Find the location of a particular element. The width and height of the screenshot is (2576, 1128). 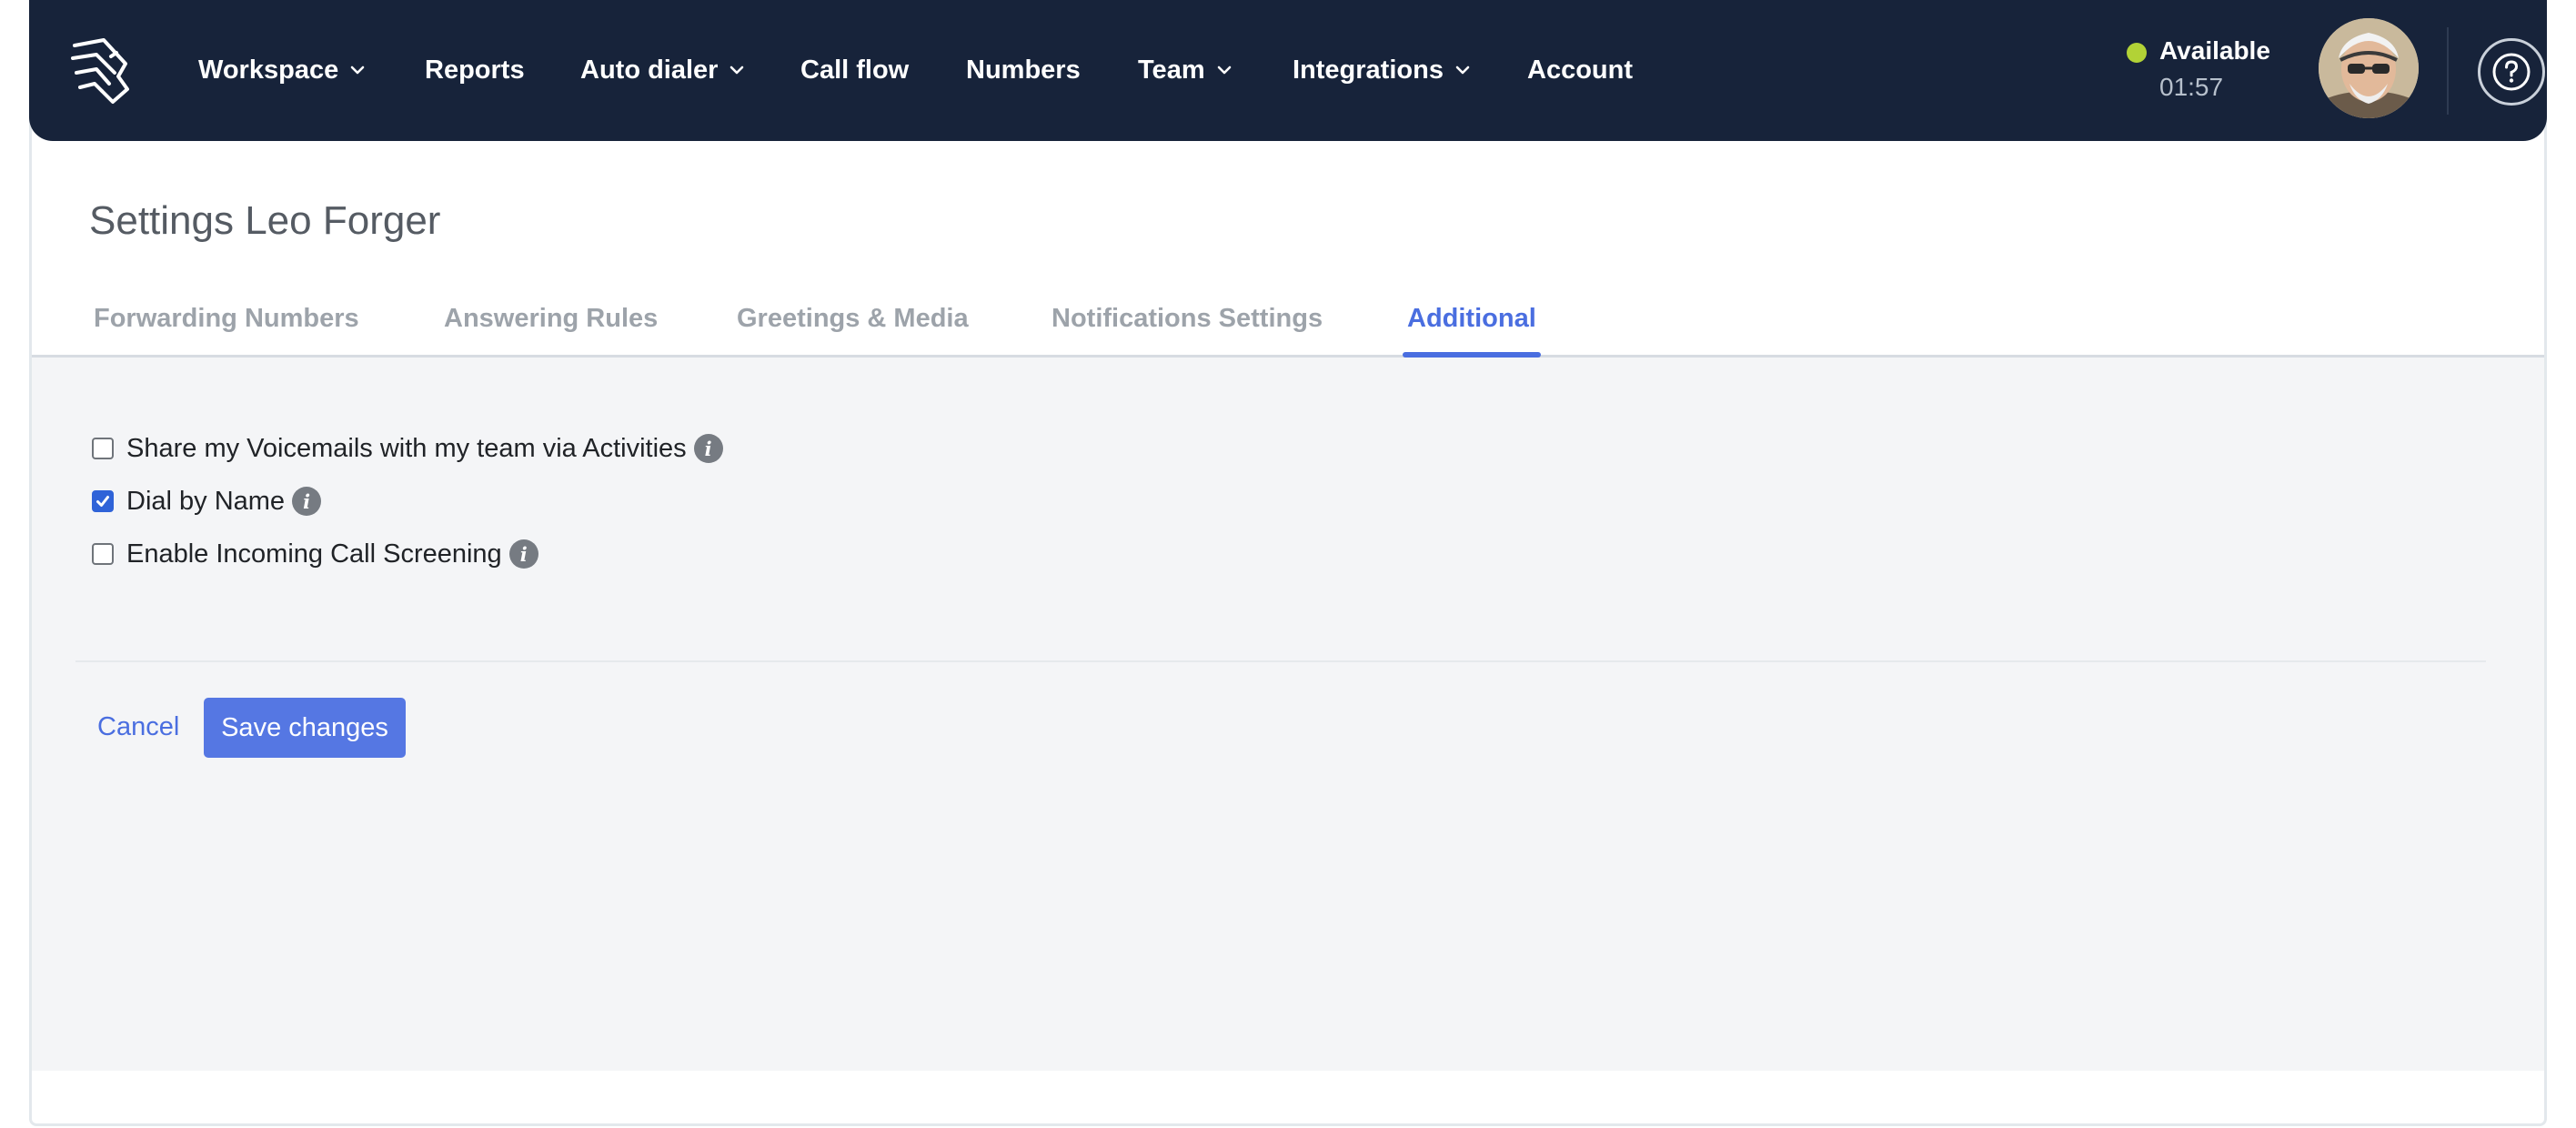

save-changes-button: Save changes is located at coordinates (305, 728).